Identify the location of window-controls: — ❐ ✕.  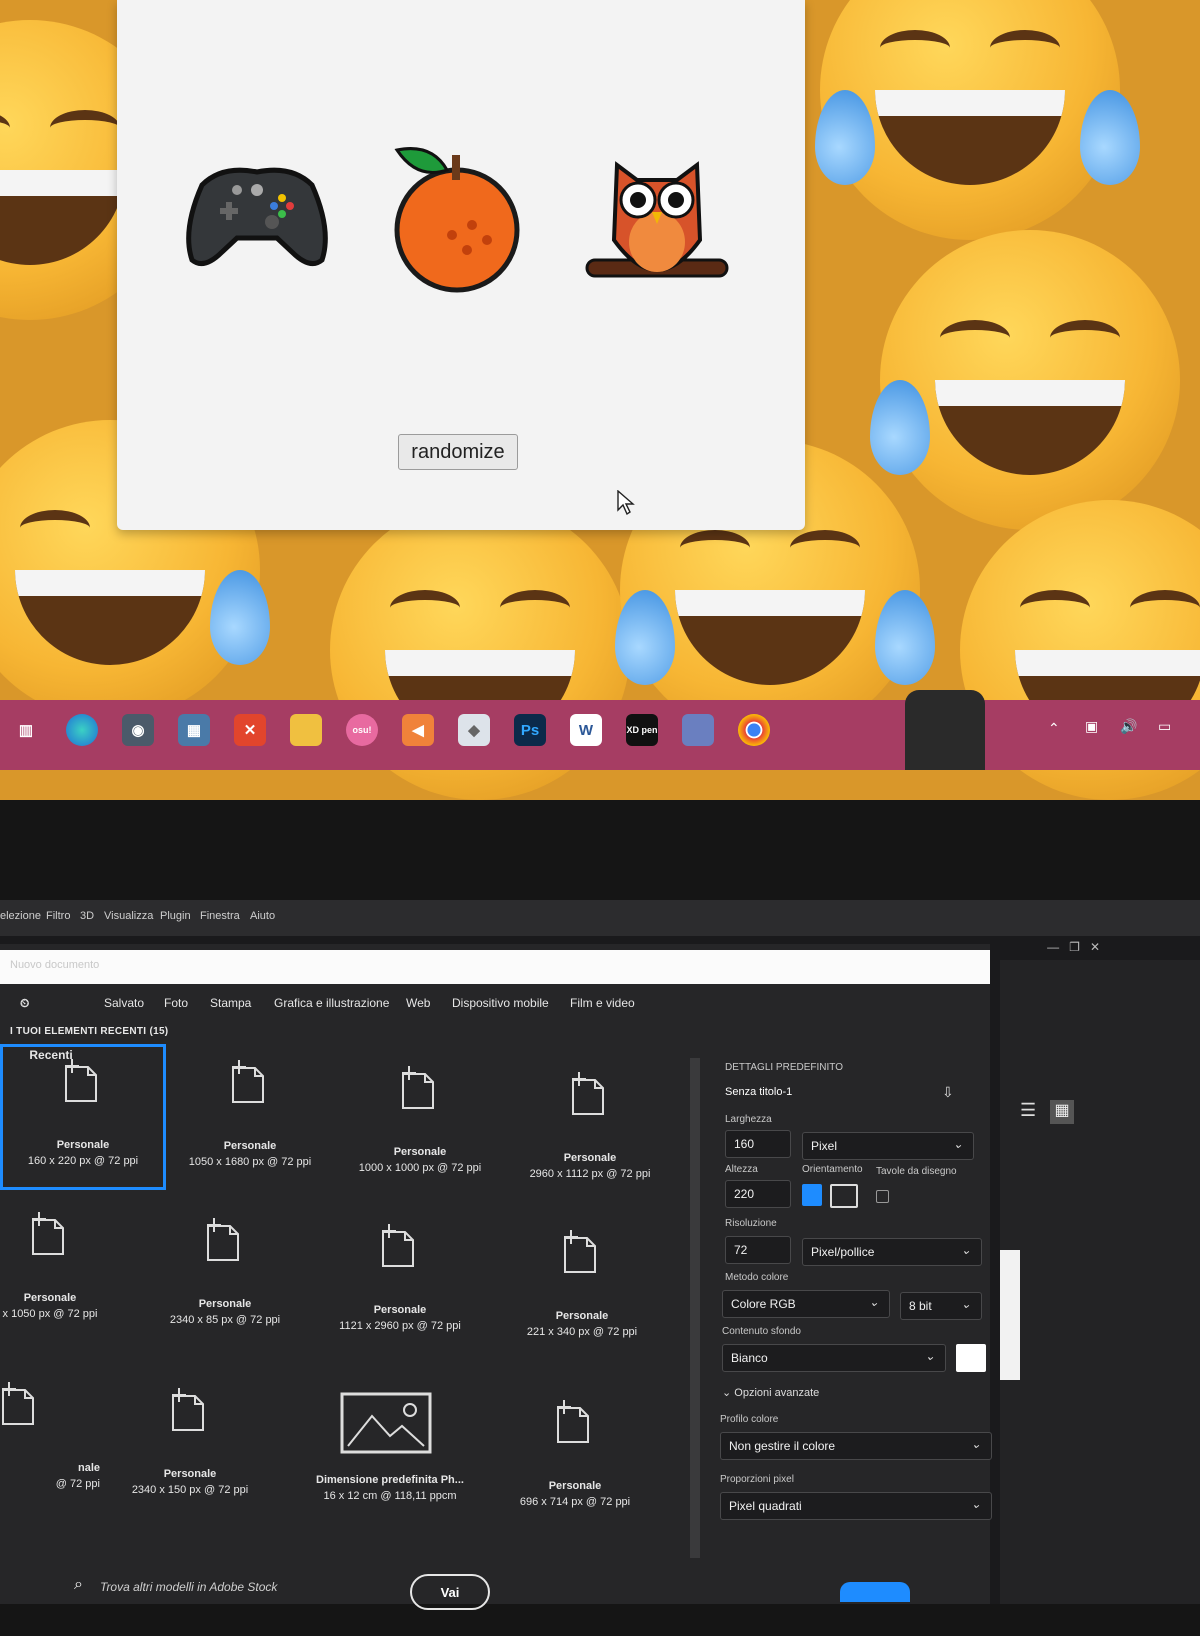
(1073, 947).